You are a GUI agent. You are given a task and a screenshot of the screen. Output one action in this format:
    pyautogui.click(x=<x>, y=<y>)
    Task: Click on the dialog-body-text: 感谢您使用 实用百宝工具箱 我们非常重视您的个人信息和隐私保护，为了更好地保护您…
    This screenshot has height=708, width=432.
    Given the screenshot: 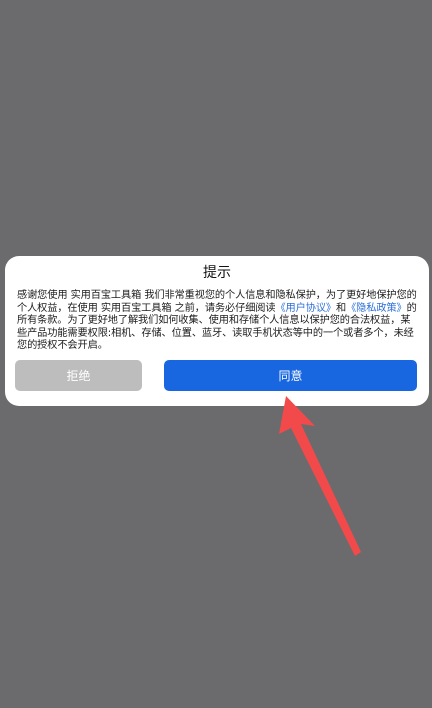 What is the action you would take?
    pyautogui.click(x=218, y=321)
    